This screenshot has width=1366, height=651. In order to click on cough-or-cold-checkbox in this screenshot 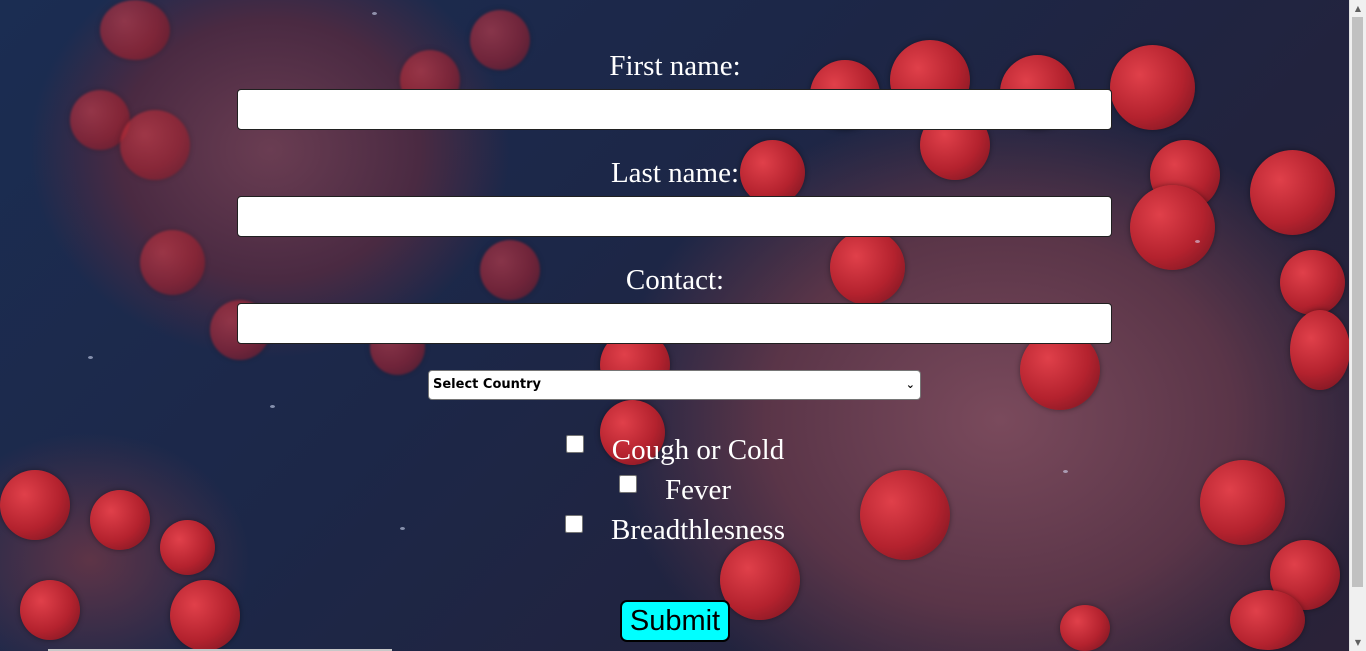, I will do `click(574, 444)`.